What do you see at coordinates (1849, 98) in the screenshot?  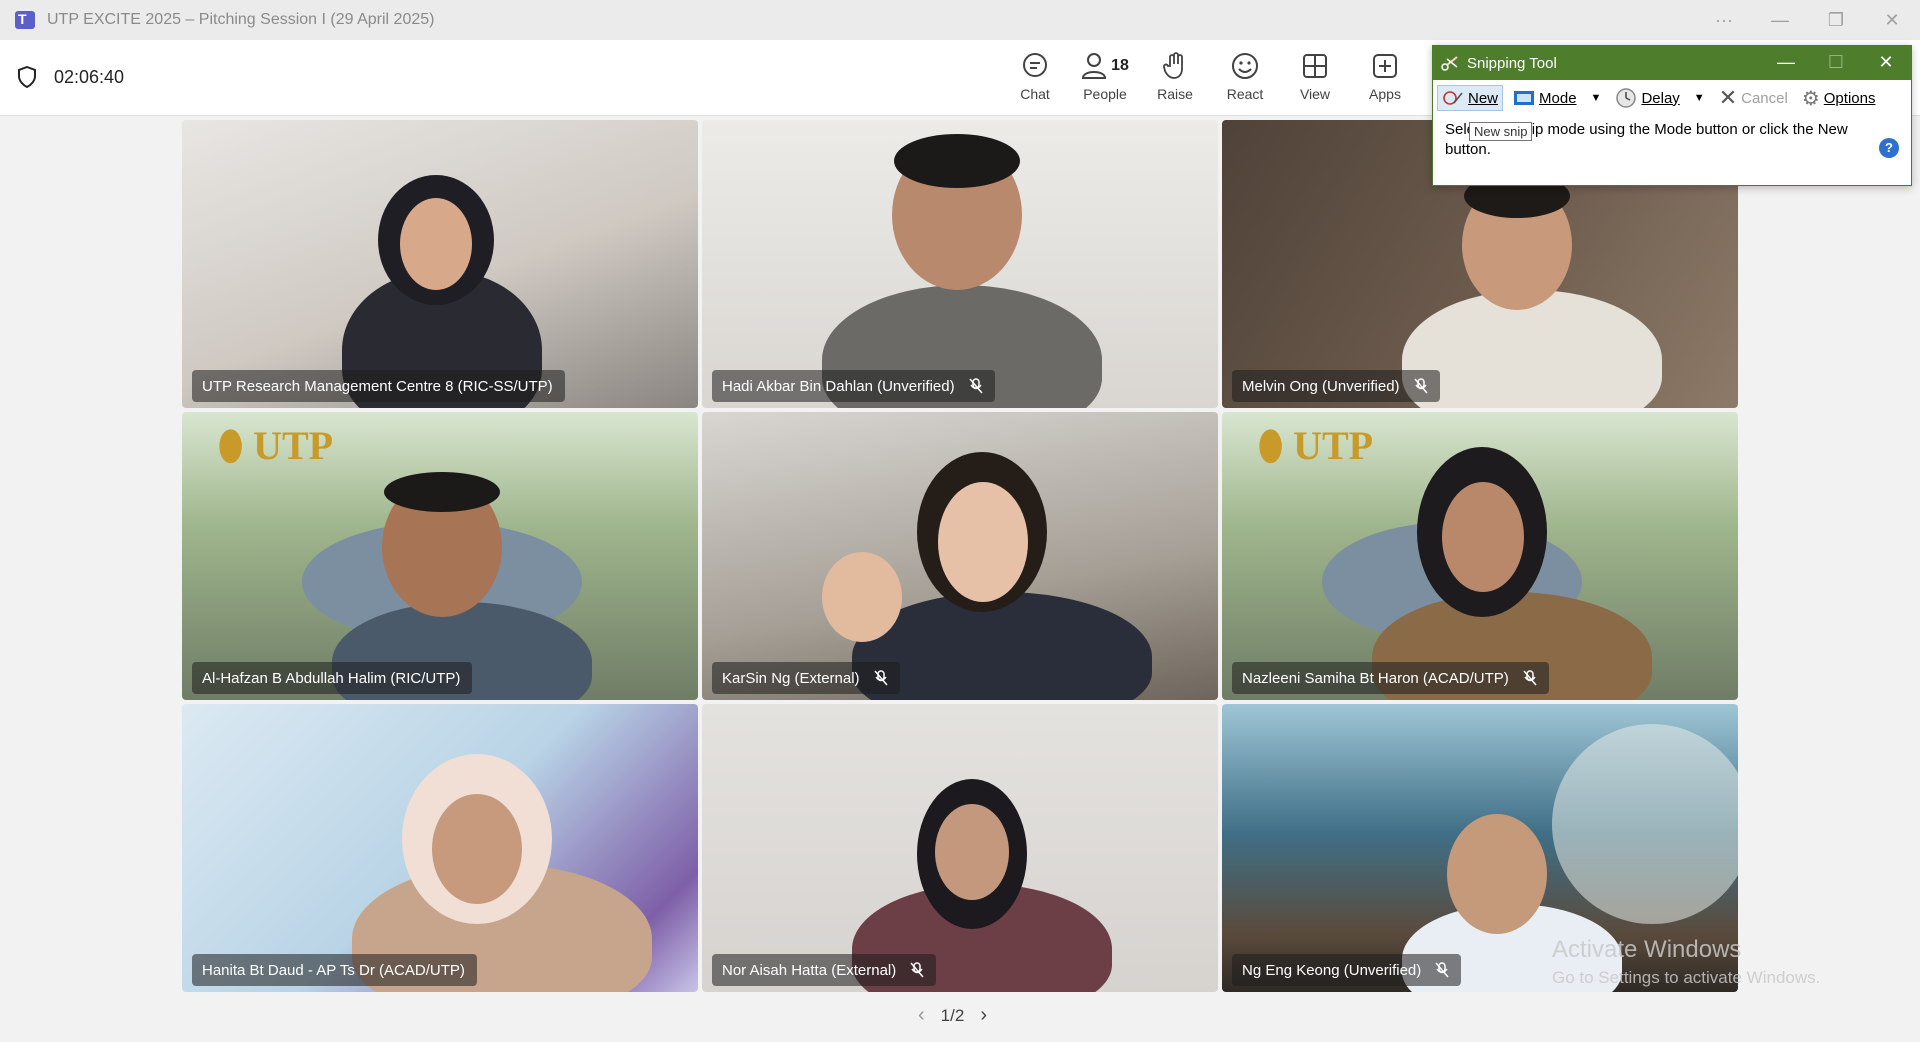 I see `options-label: Options` at bounding box center [1849, 98].